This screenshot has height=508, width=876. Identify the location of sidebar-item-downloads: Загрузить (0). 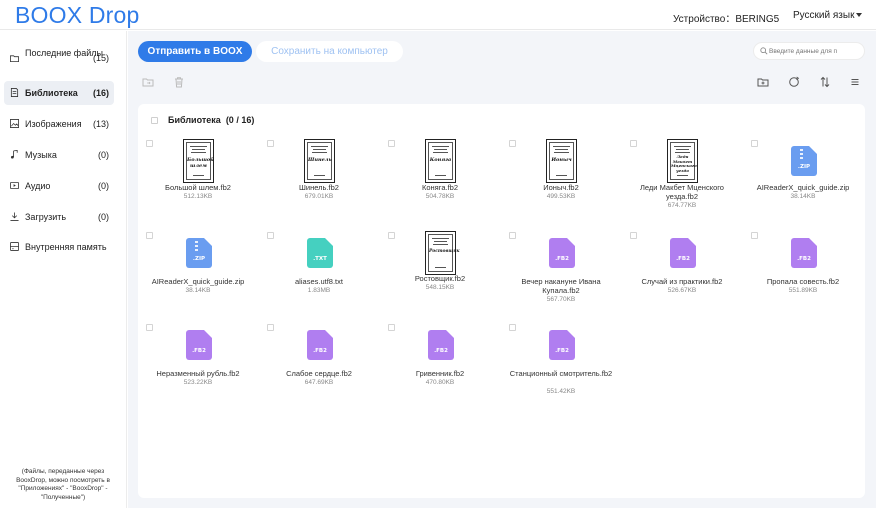
(59, 217).